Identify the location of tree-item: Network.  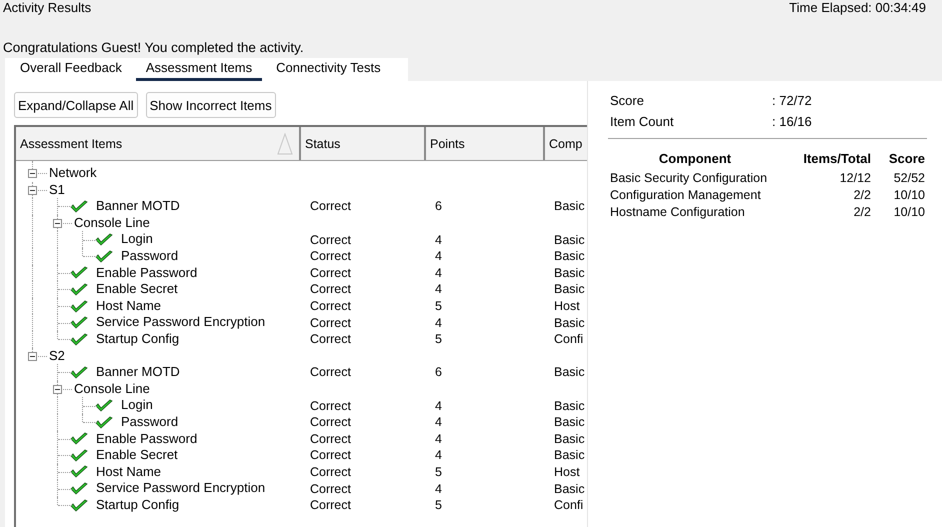
(72, 173).